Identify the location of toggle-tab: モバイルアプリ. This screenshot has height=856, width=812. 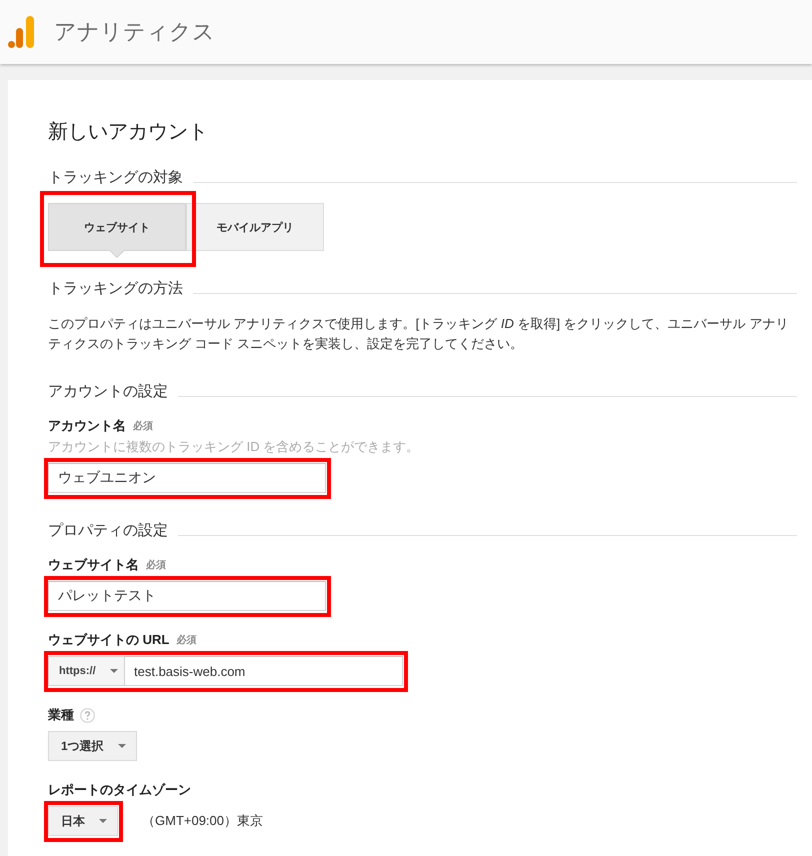
(255, 227).